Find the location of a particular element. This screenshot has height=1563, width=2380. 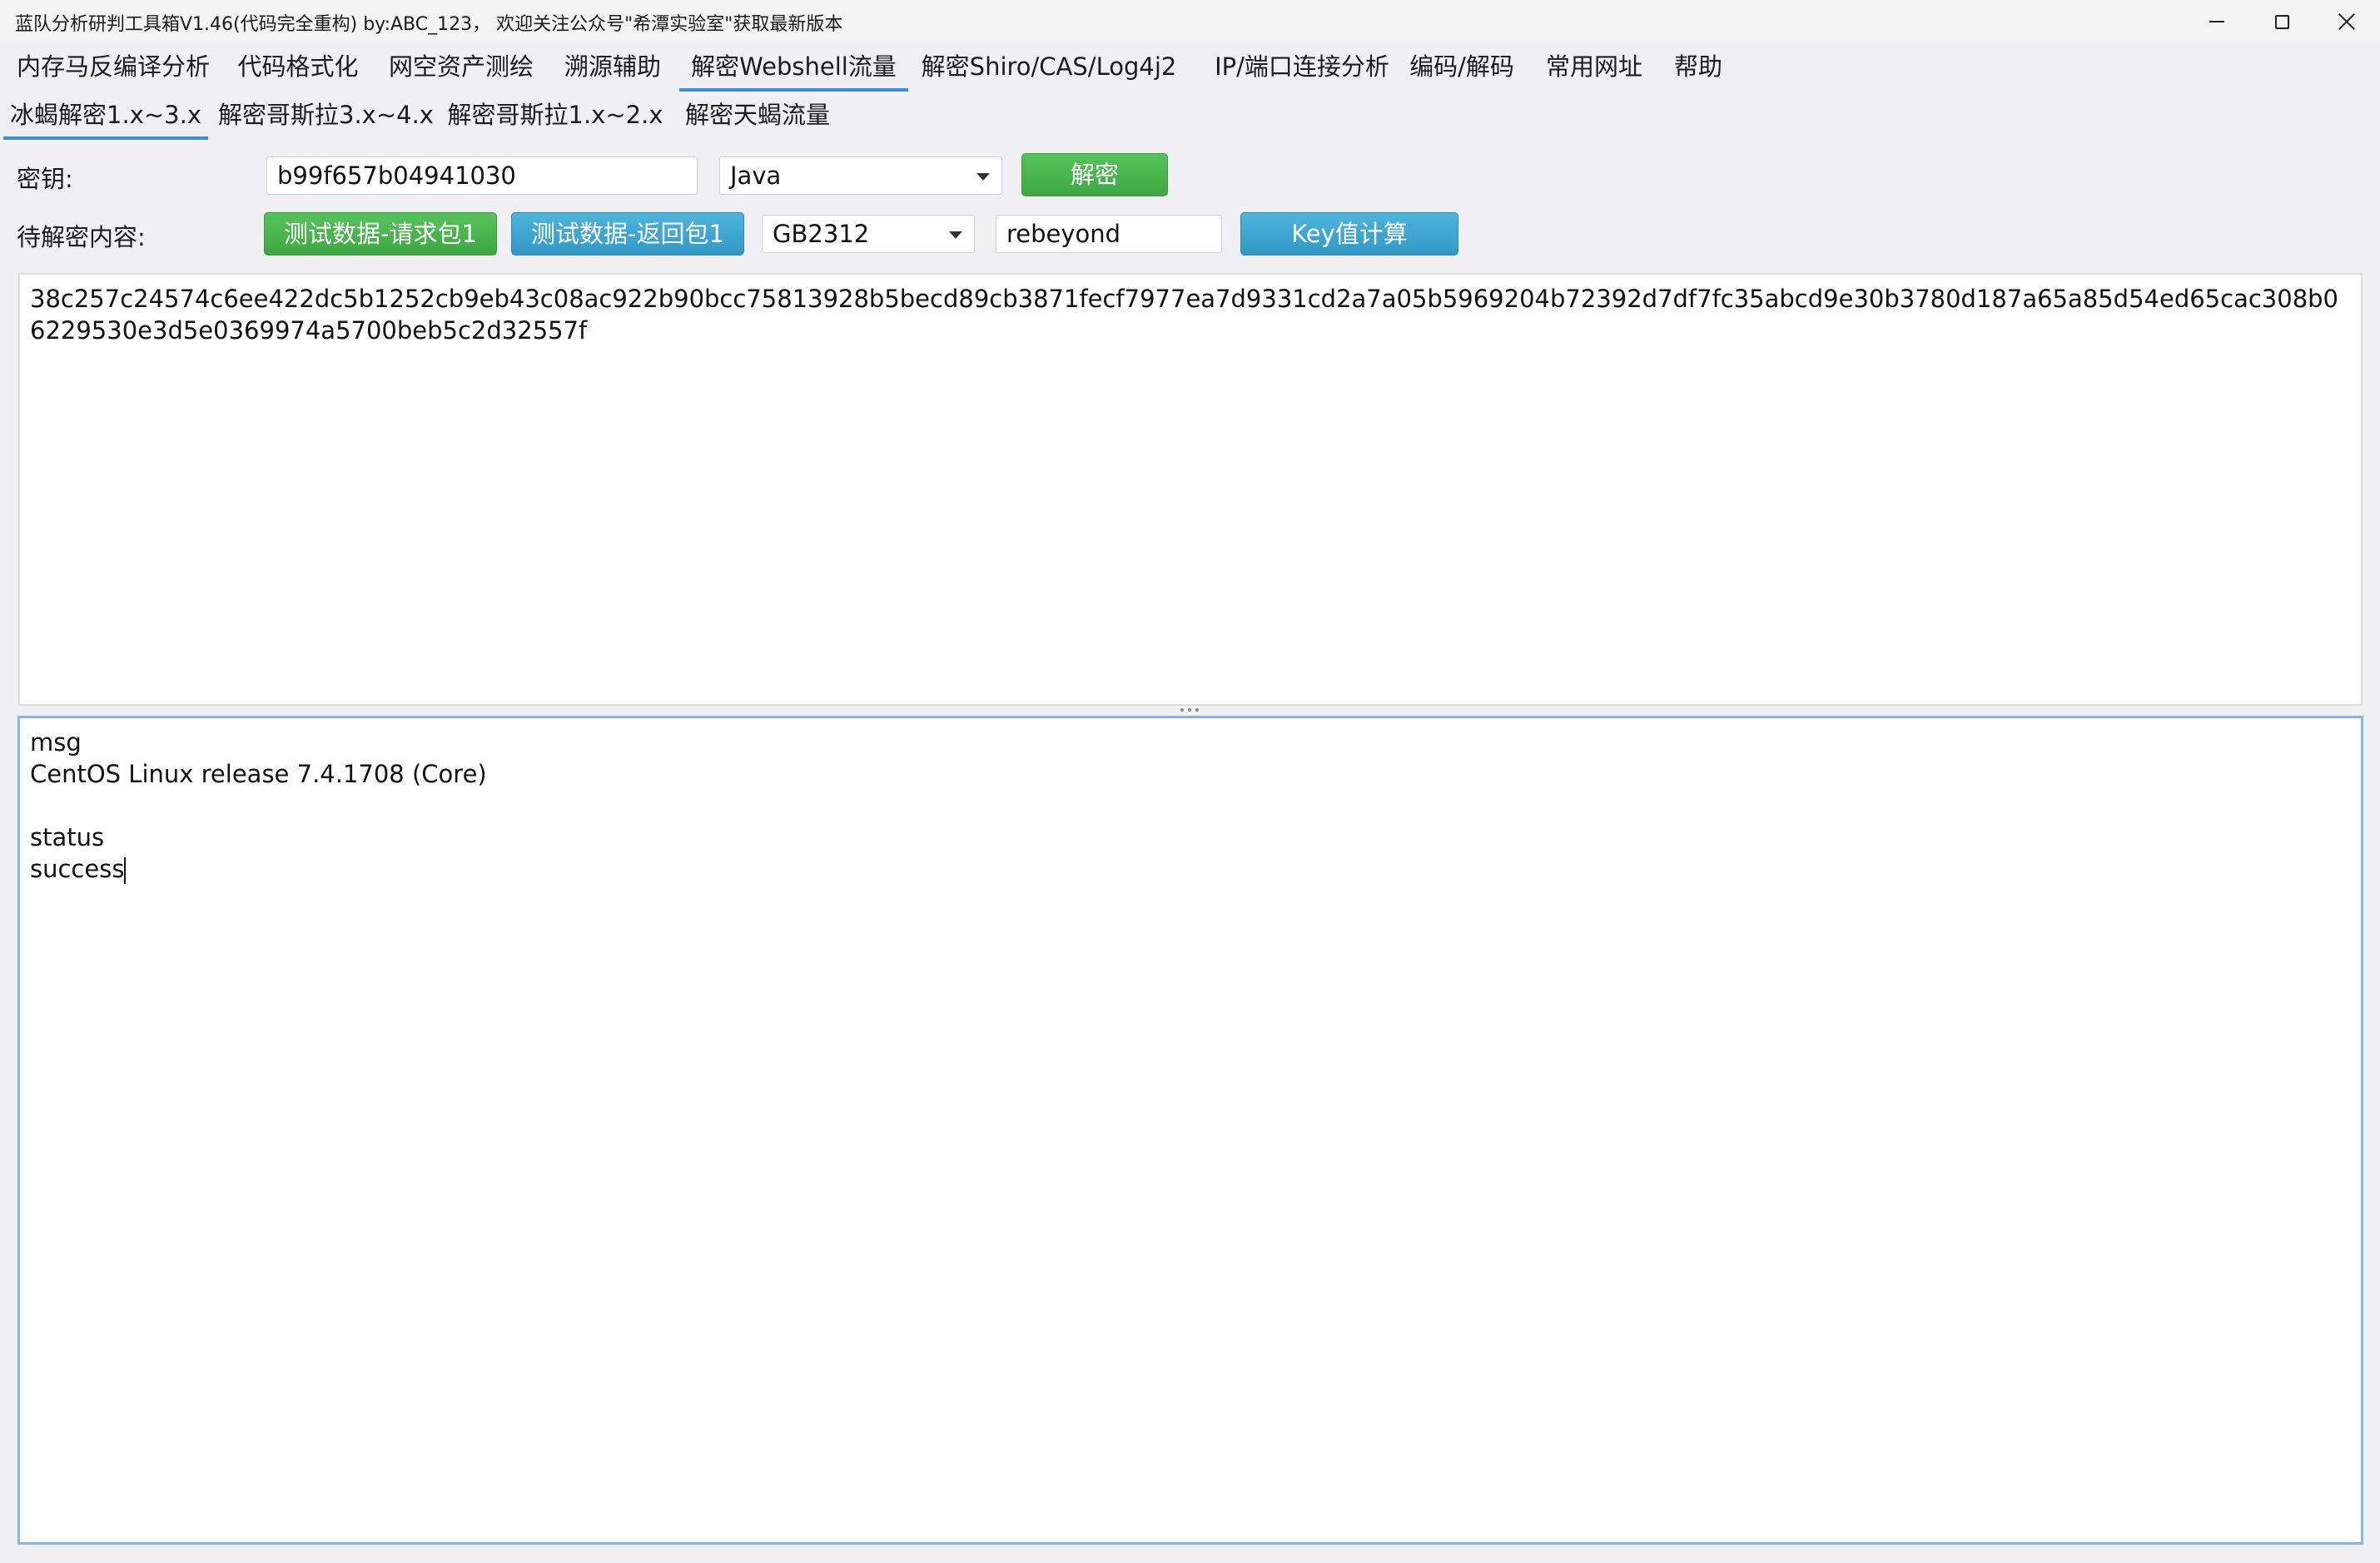

text-caret is located at coordinates (125, 871).